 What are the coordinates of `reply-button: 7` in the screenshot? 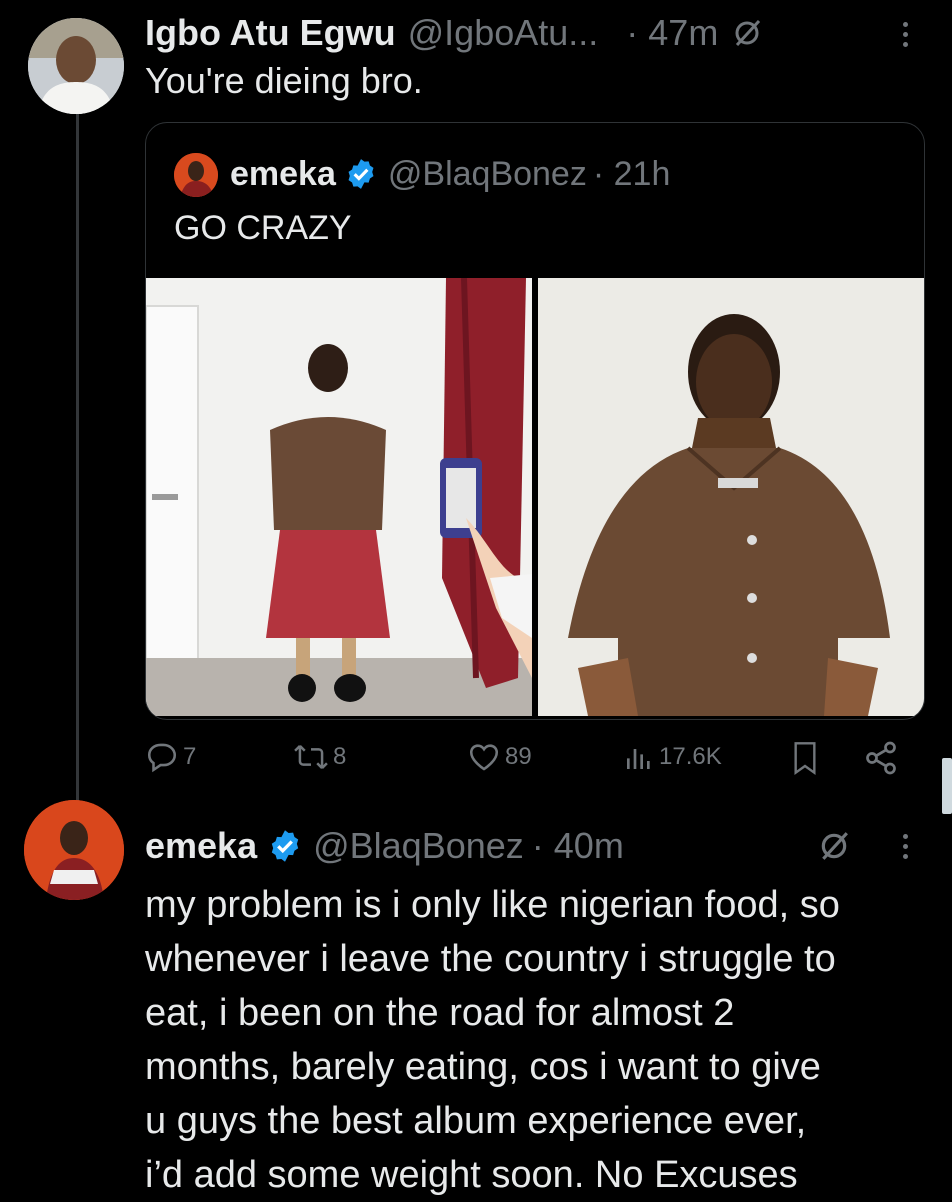 It's located at (170, 757).